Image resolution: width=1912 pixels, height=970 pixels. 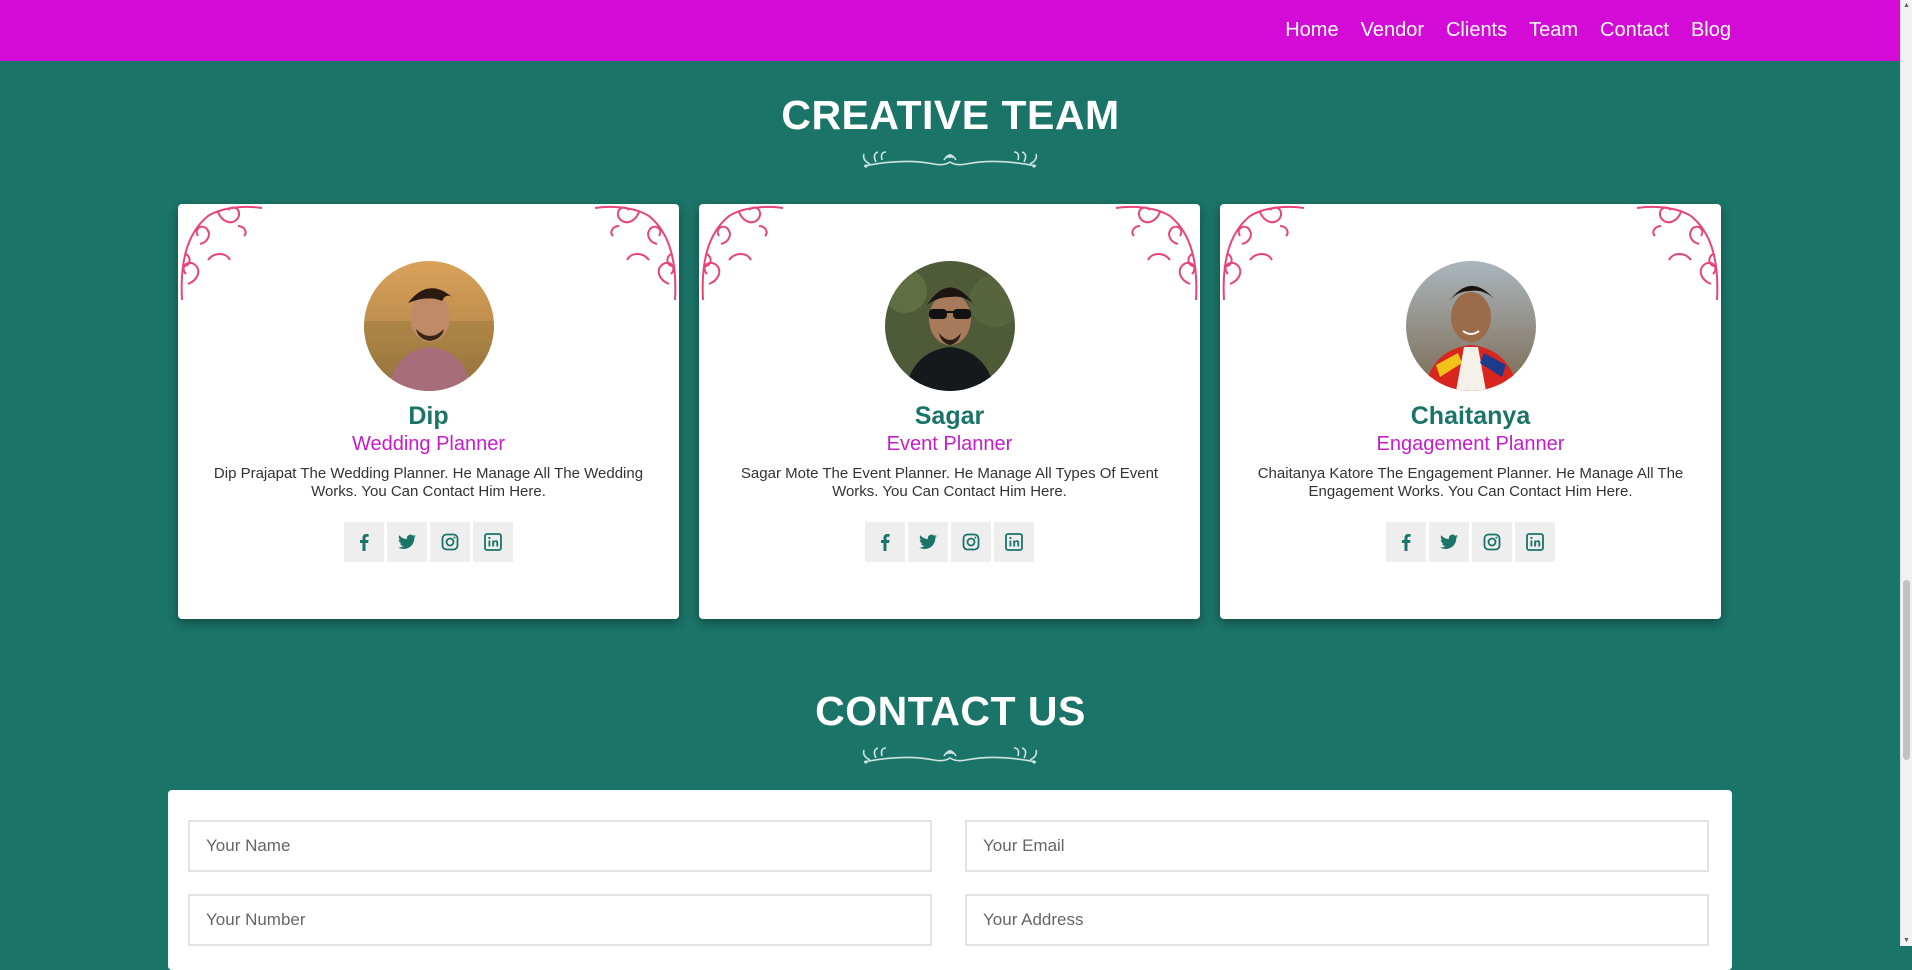 What do you see at coordinates (1634, 30) in the screenshot?
I see `nav-link-contact: Contact` at bounding box center [1634, 30].